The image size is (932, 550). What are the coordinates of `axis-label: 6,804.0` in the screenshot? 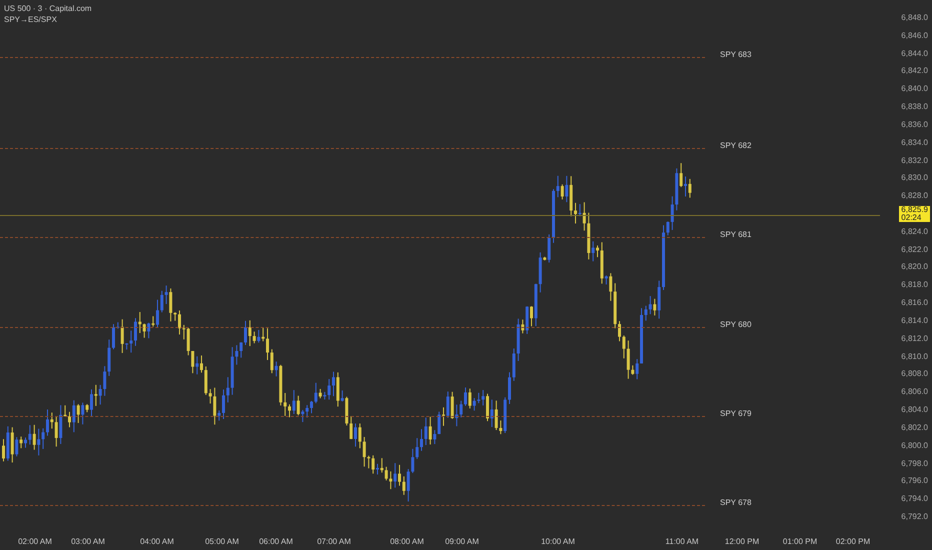 It's located at (914, 409).